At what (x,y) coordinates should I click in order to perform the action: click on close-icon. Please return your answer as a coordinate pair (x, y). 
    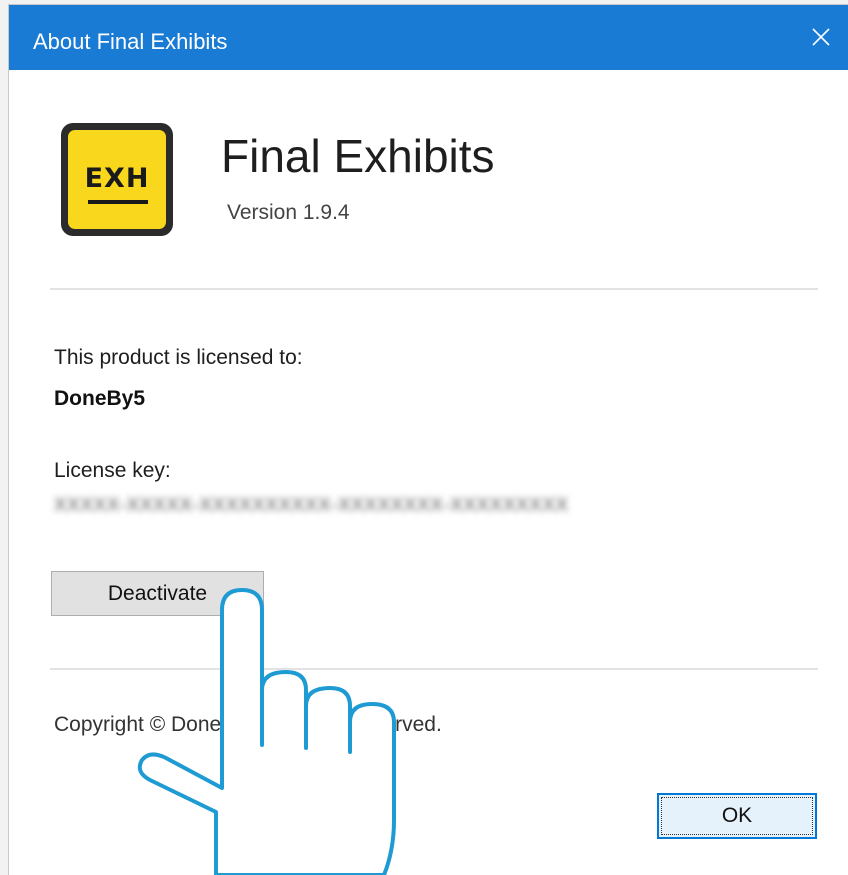
    Looking at the image, I should click on (821, 37).